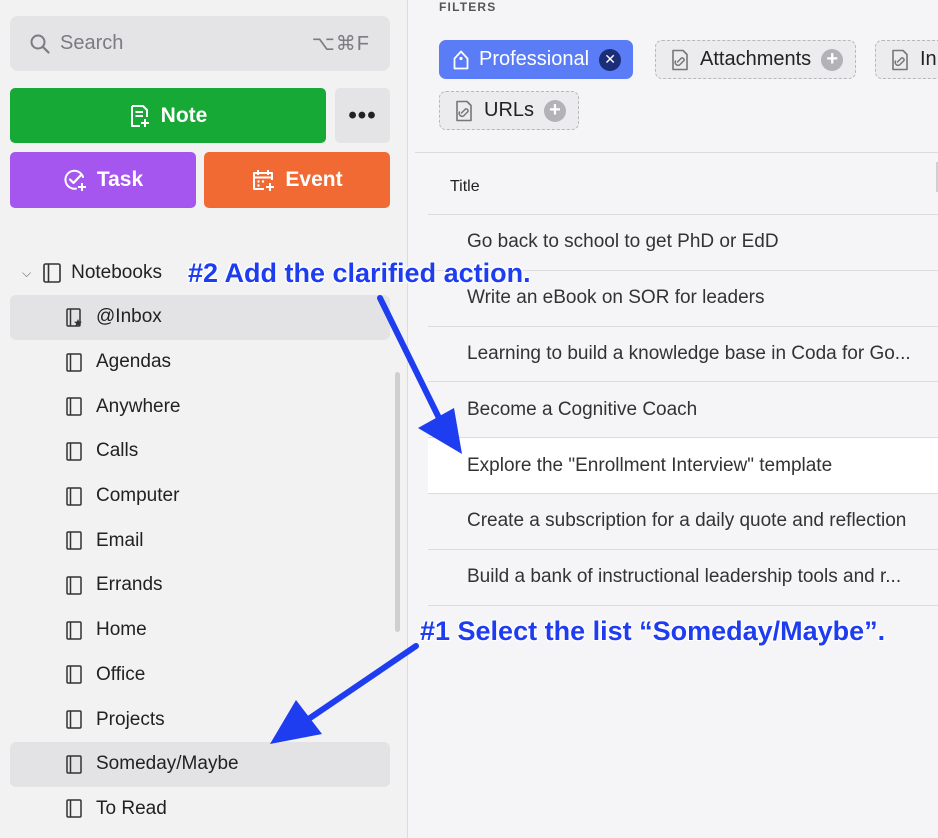 The height and width of the screenshot is (838, 938). I want to click on row-title: Become a Cognitive Coach, so click(582, 409).